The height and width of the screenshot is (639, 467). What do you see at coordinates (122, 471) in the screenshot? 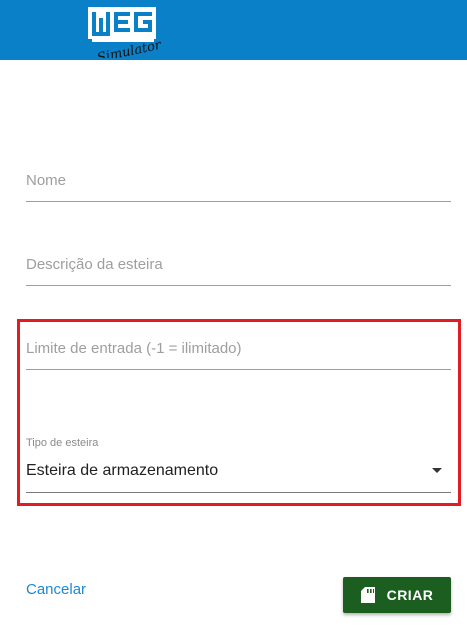
I see `conveyor-type-value: Esteira de armazenamento` at bounding box center [122, 471].